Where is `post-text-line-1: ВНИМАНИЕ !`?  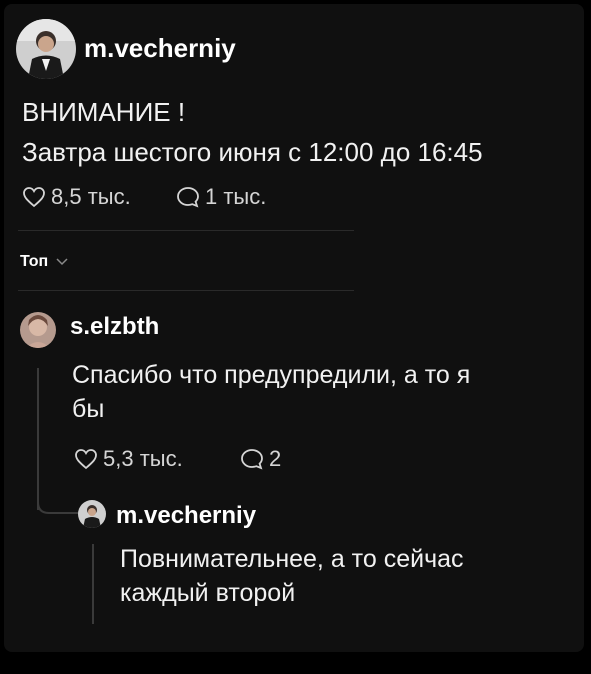
post-text-line-1: ВНИМАНИЕ ! is located at coordinates (104, 112).